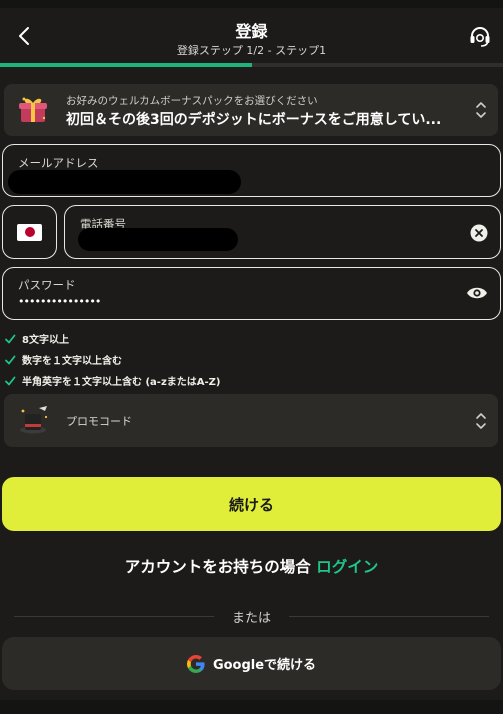 Image resolution: width=503 pixels, height=714 pixels. What do you see at coordinates (34, 420) in the screenshot?
I see `magic-hat-icon` at bounding box center [34, 420].